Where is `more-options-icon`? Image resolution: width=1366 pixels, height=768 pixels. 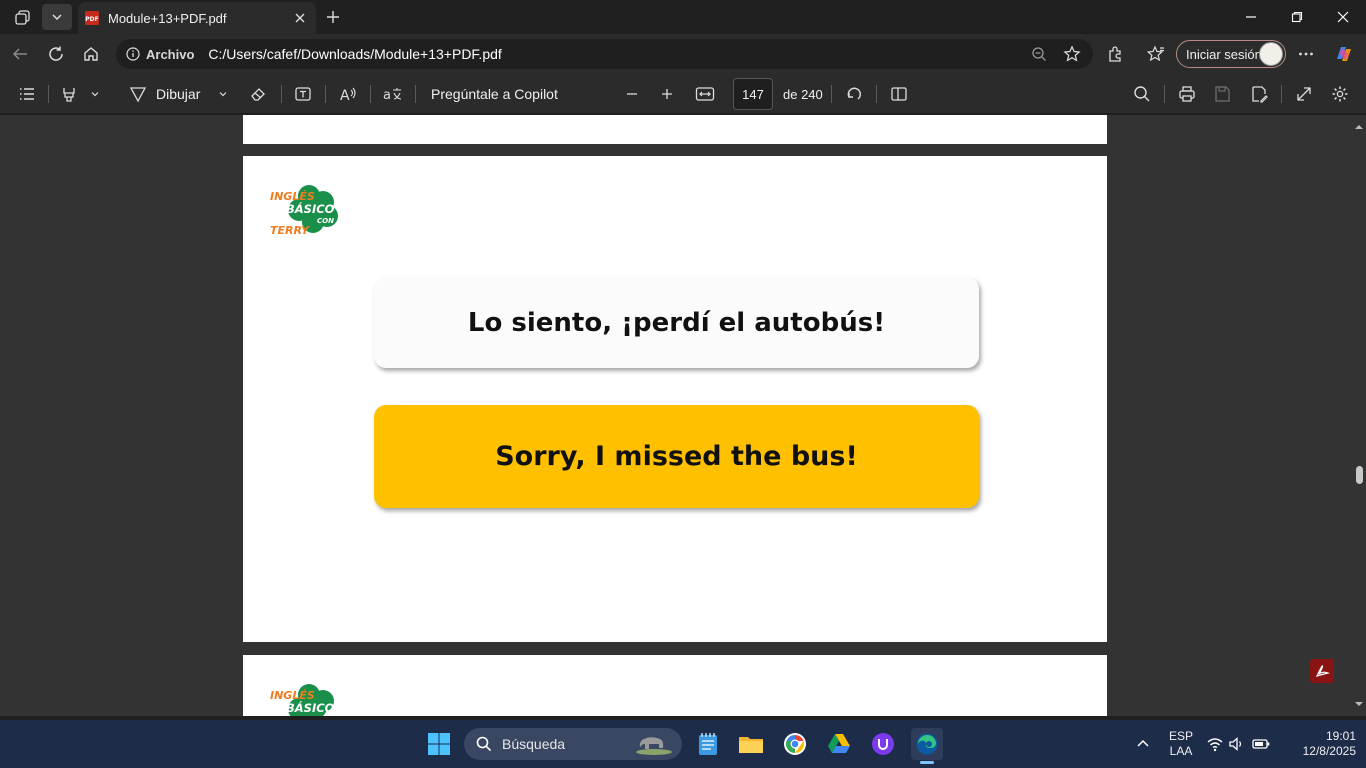
more-options-icon is located at coordinates (1306, 54).